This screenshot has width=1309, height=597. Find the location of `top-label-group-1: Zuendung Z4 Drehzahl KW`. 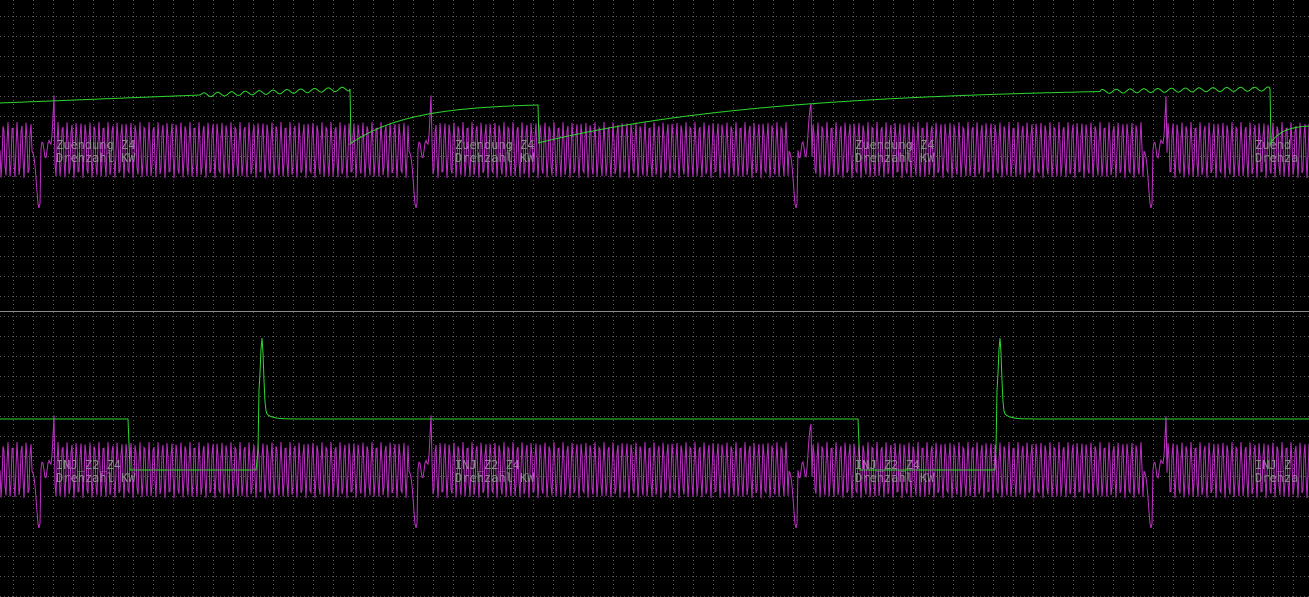

top-label-group-1: Zuendung Z4 Drehzahl KW is located at coordinates (96, 151).